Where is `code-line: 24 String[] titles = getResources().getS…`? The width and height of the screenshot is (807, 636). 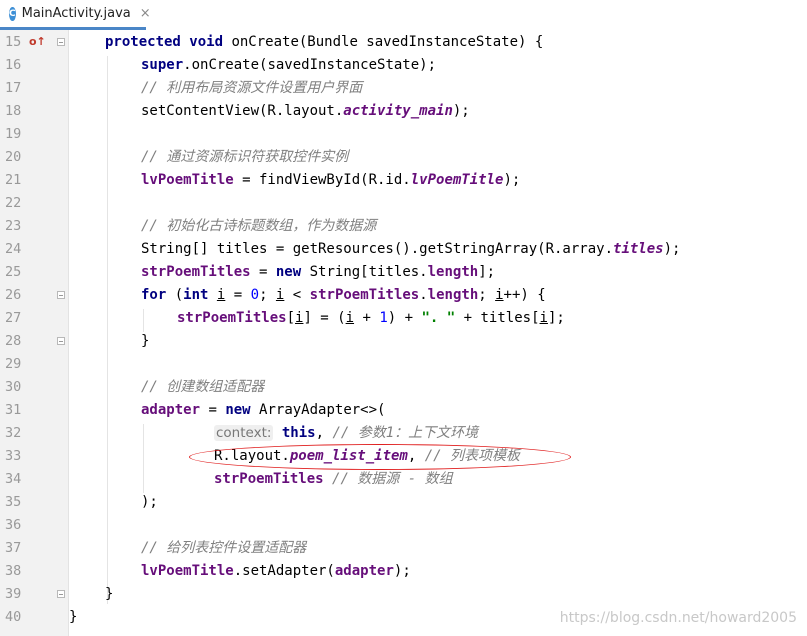
code-line: 24 String[] titles = getResources().getS… is located at coordinates (403, 249).